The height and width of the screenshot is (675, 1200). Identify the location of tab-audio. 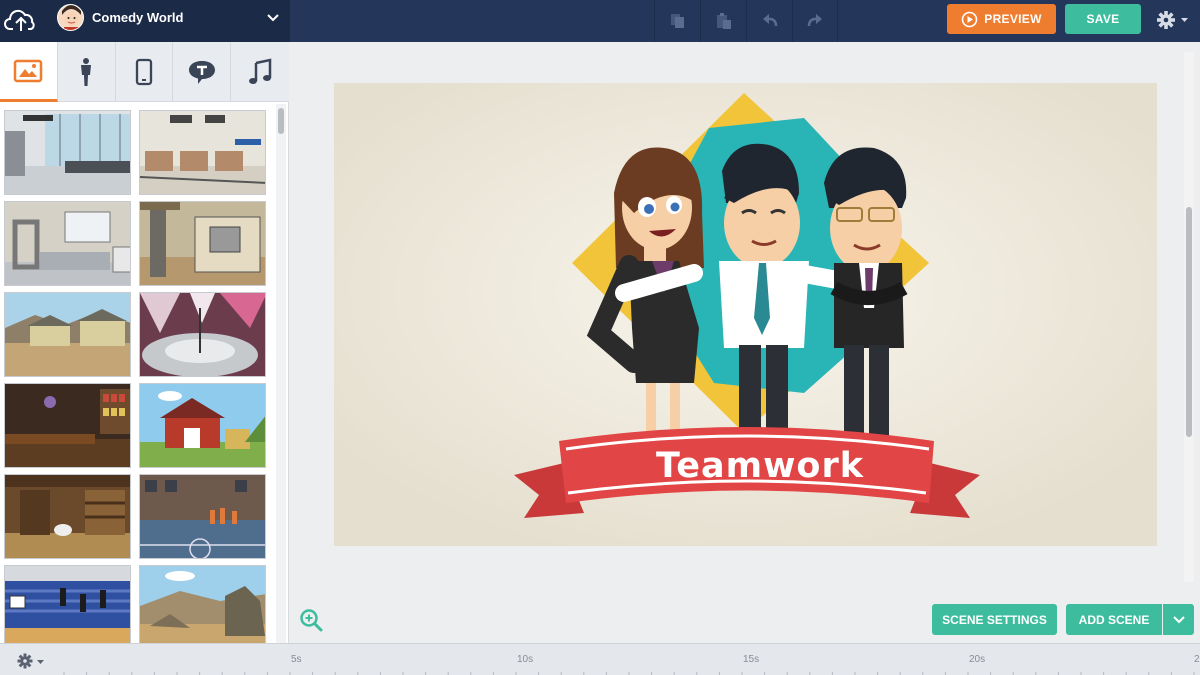
(260, 72).